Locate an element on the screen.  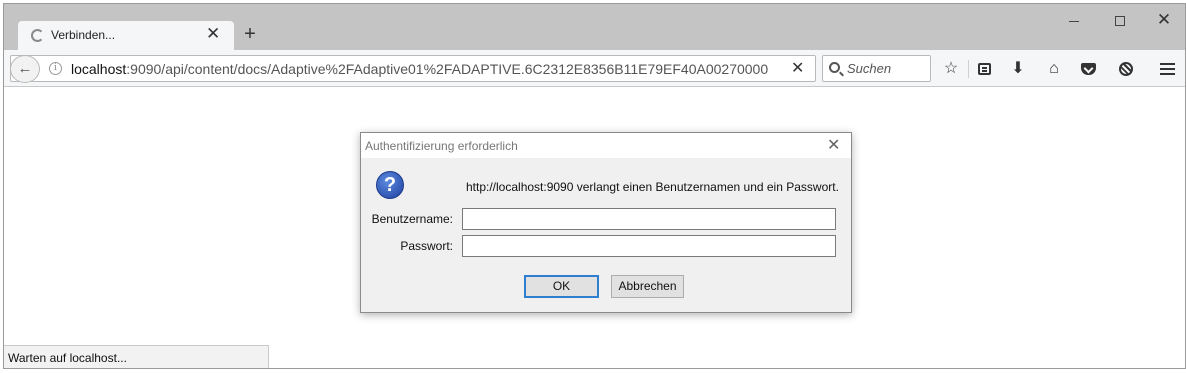
password-field is located at coordinates (649, 246).